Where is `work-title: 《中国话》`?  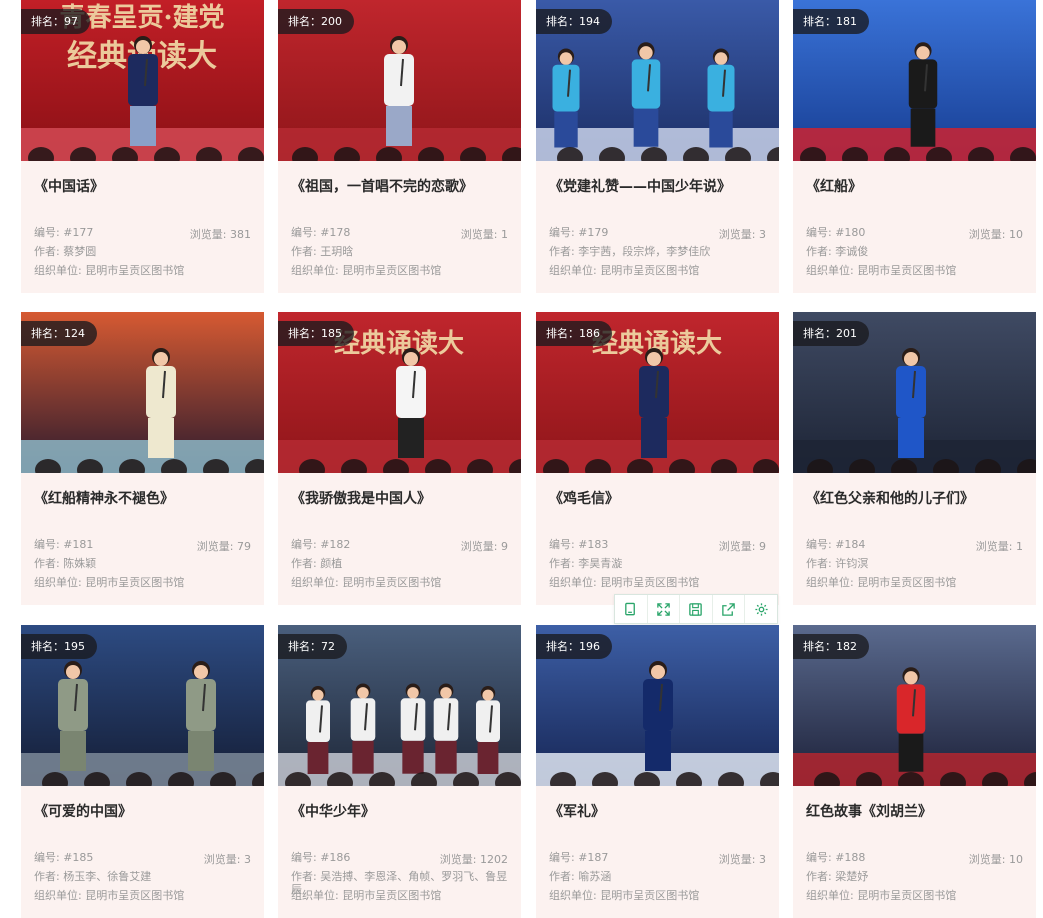 work-title: 《中国话》 is located at coordinates (145, 186).